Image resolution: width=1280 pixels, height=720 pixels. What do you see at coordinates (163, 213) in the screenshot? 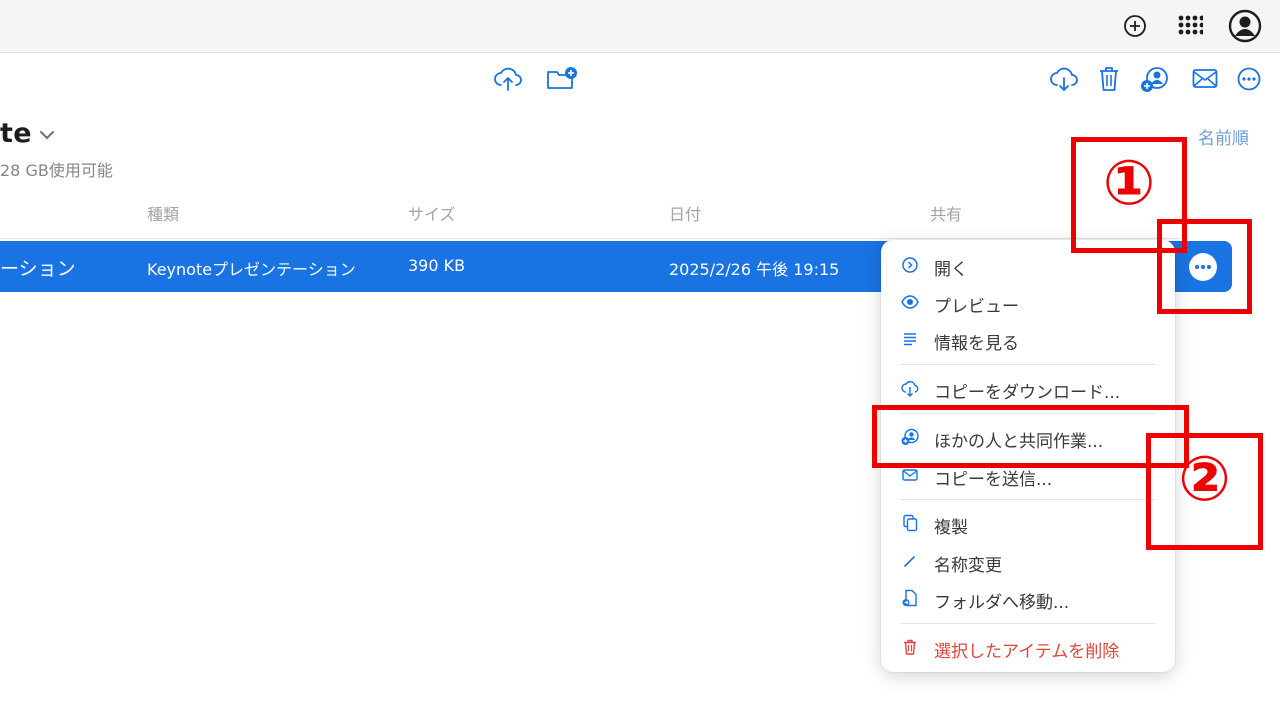
I see `column-header-kind: 種類` at bounding box center [163, 213].